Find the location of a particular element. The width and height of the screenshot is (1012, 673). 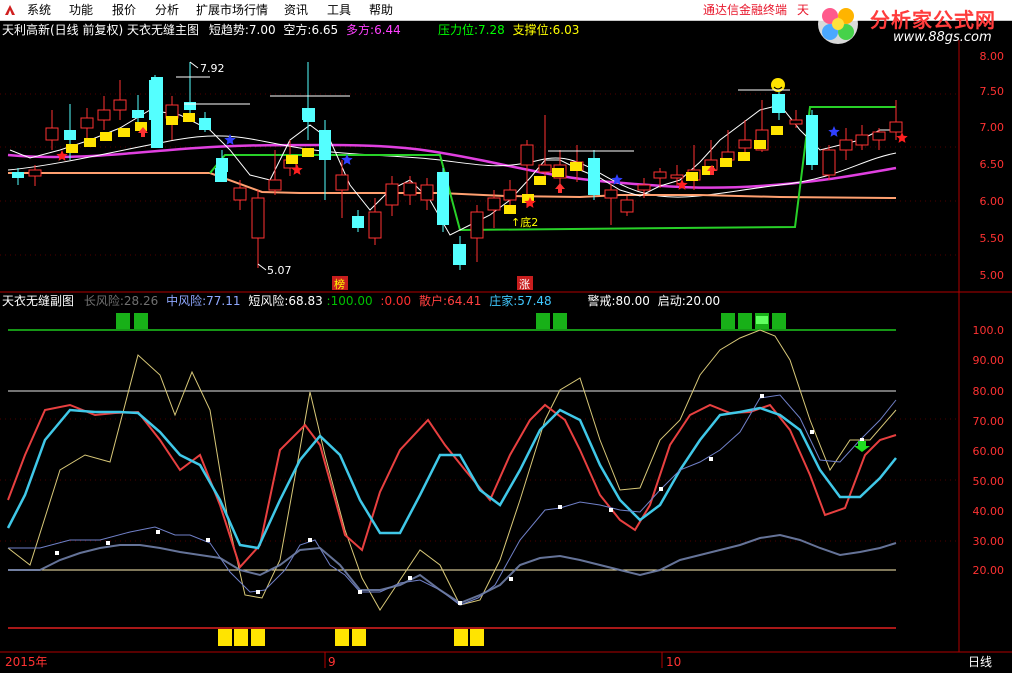

promo-text: 通达信金融终端 is located at coordinates (745, 10).